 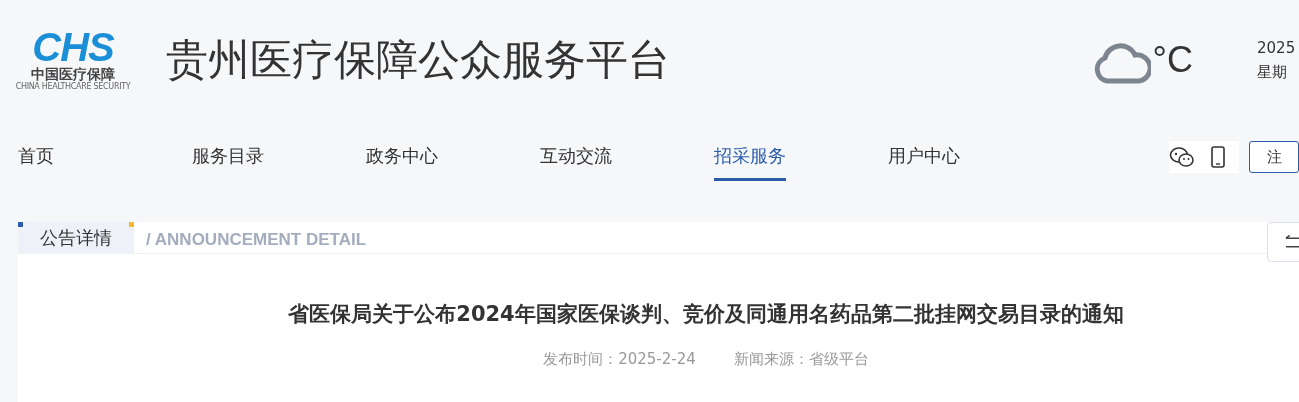 I want to click on news-source: 新闻来源：省级平台, so click(x=801, y=359).